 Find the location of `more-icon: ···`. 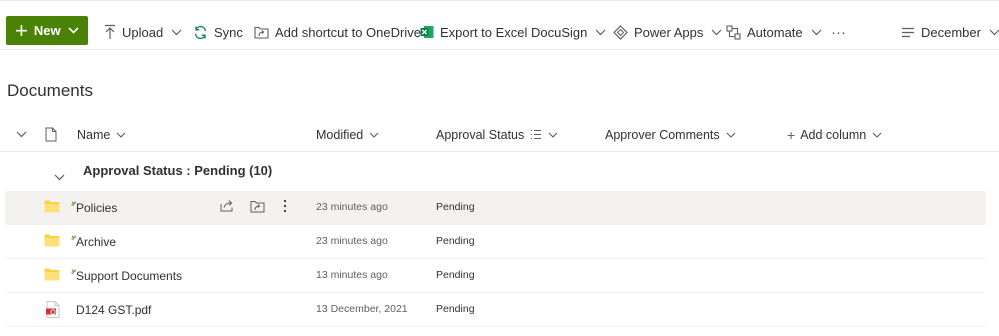

more-icon: ··· is located at coordinates (838, 32).